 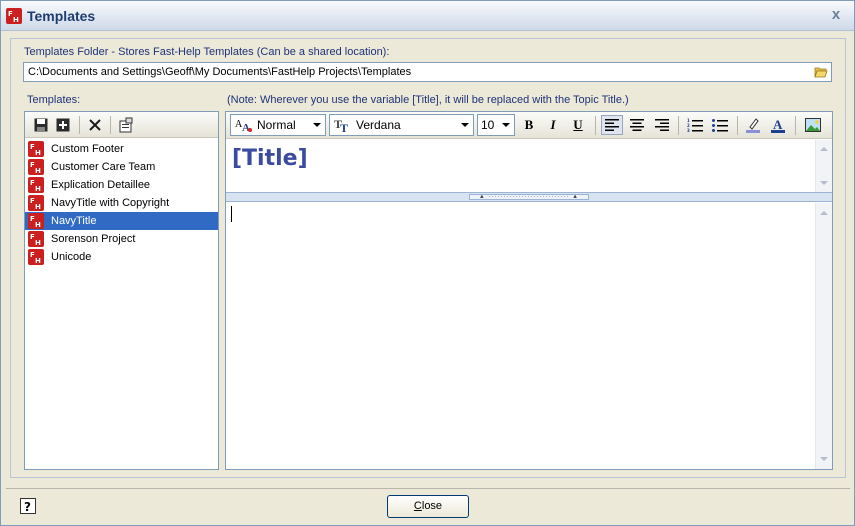 I want to click on highlight-color-button, so click(x=753, y=125).